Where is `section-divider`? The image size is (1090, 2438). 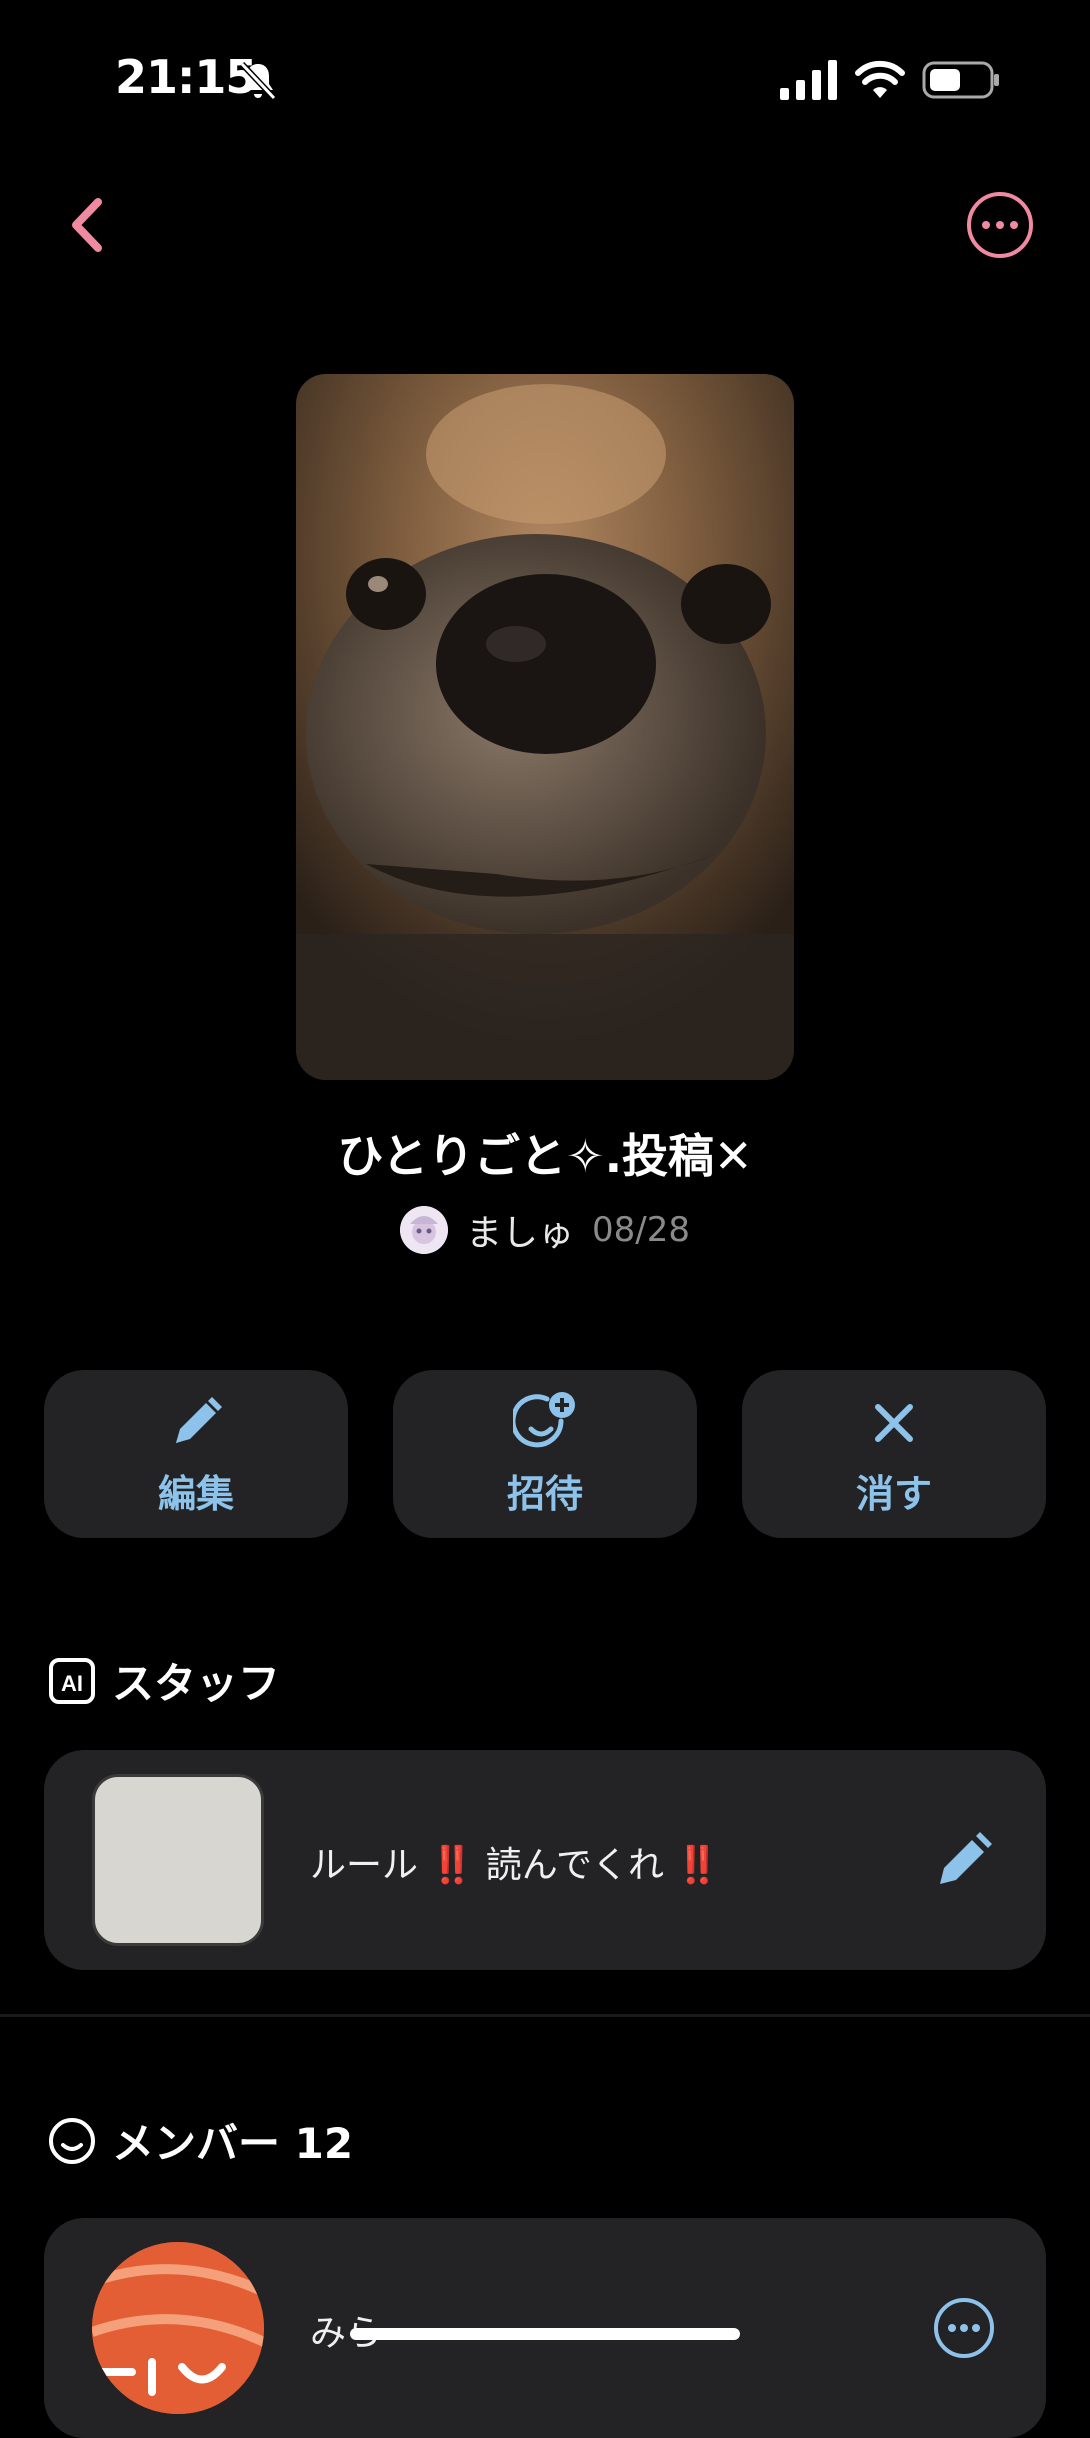
section-divider is located at coordinates (545, 2015).